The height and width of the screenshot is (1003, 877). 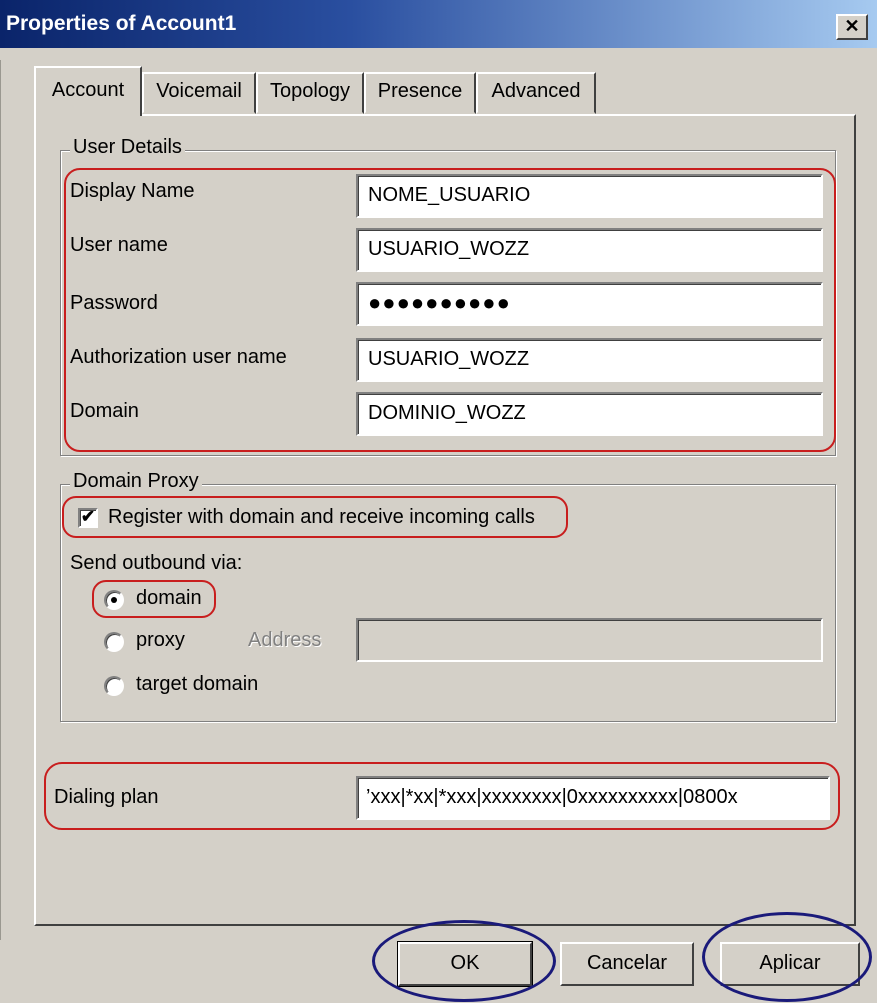 I want to click on window-edge, so click(x=0, y=500).